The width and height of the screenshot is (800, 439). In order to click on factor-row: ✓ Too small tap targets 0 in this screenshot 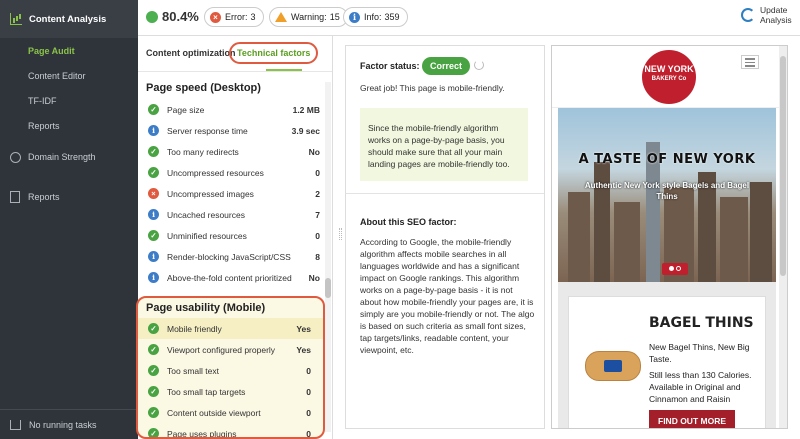, I will do `click(230, 391)`.